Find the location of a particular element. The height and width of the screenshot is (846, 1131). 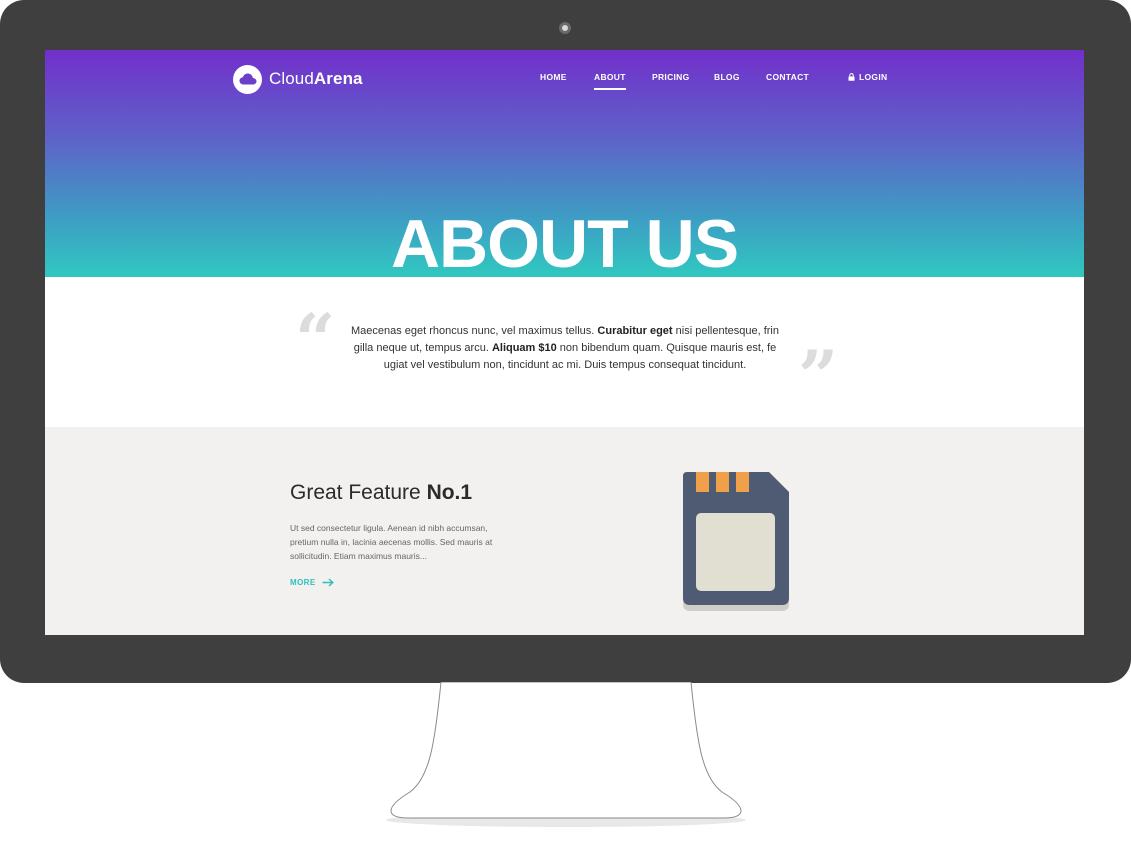

more-label: MORE is located at coordinates (303, 582).